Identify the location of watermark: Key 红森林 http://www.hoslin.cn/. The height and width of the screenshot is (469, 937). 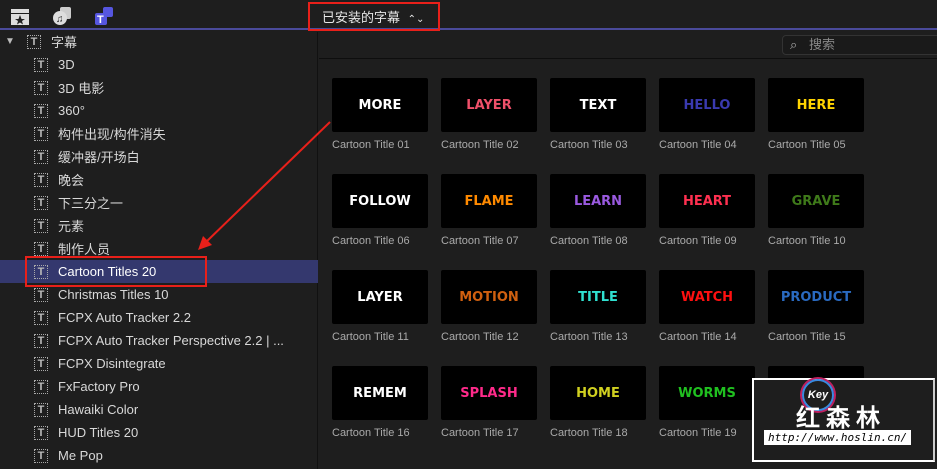
(843, 420).